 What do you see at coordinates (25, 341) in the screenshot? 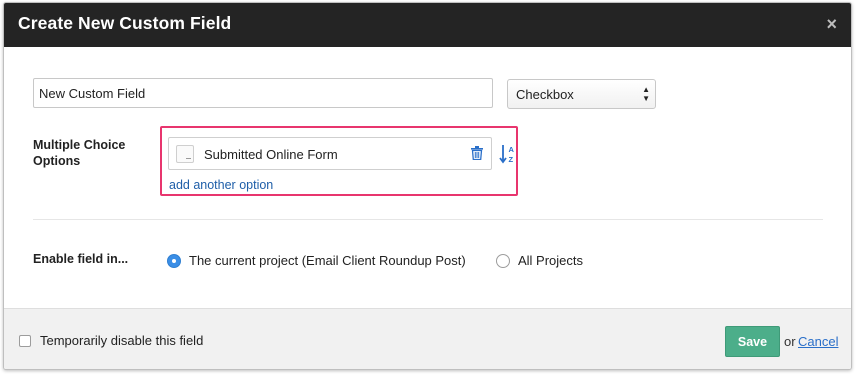
I see `disable-field-checkbox` at bounding box center [25, 341].